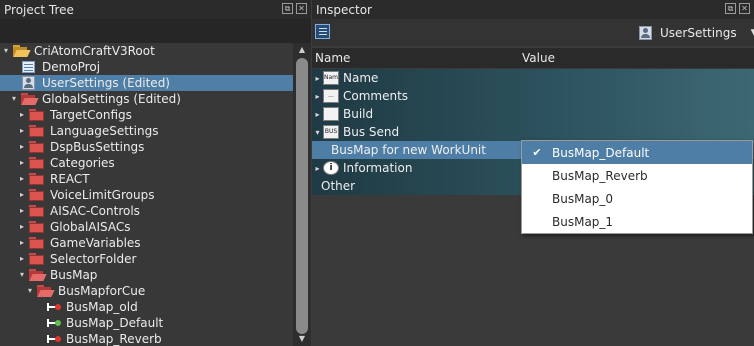 The image size is (754, 346). Describe the element at coordinates (696, 32) in the screenshot. I see `inspector-target-select: UserSettings ▼` at that location.